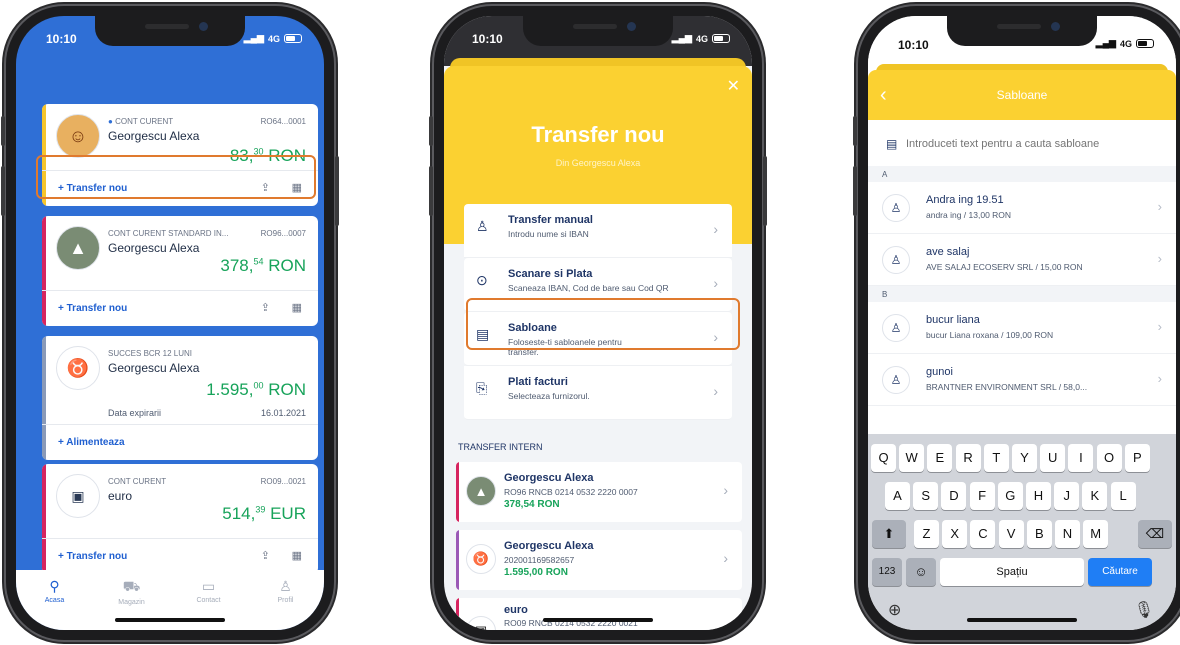  Describe the element at coordinates (91, 442) in the screenshot. I see `top-up-link: + Alimenteaza` at that location.